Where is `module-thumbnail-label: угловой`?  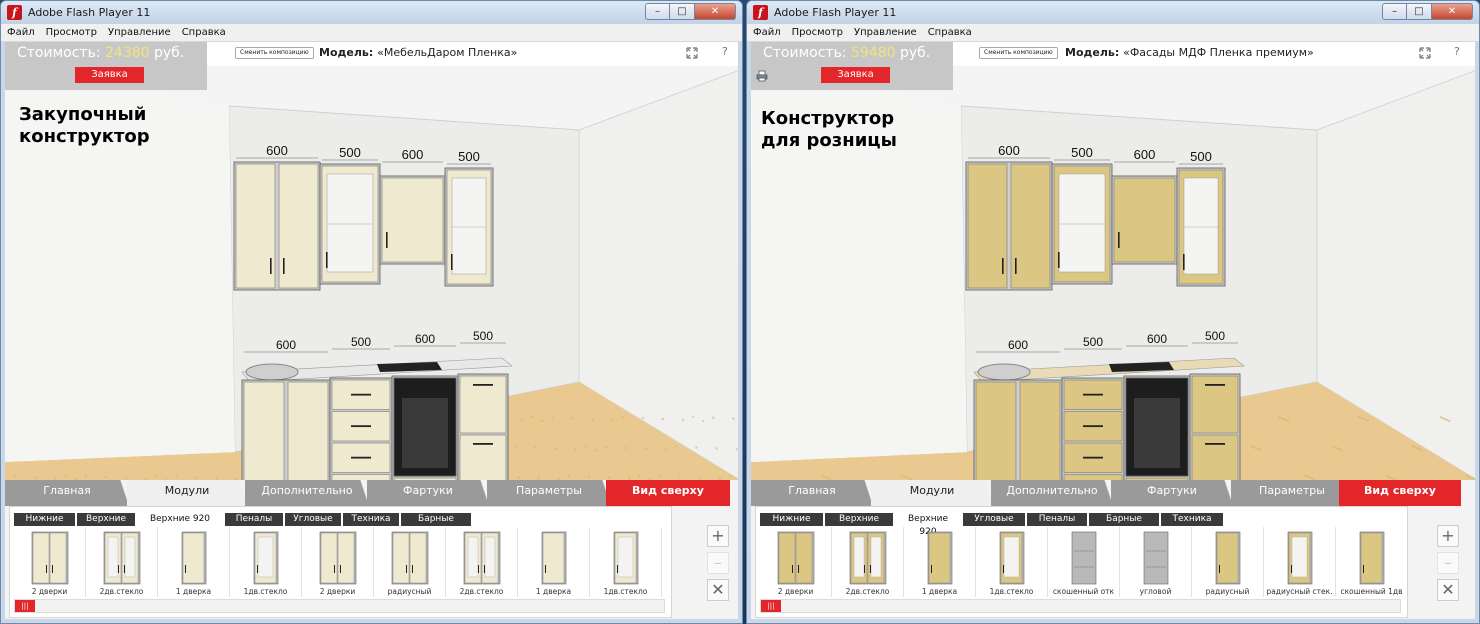
module-thumbnail-label: угловой is located at coordinates (1155, 591).